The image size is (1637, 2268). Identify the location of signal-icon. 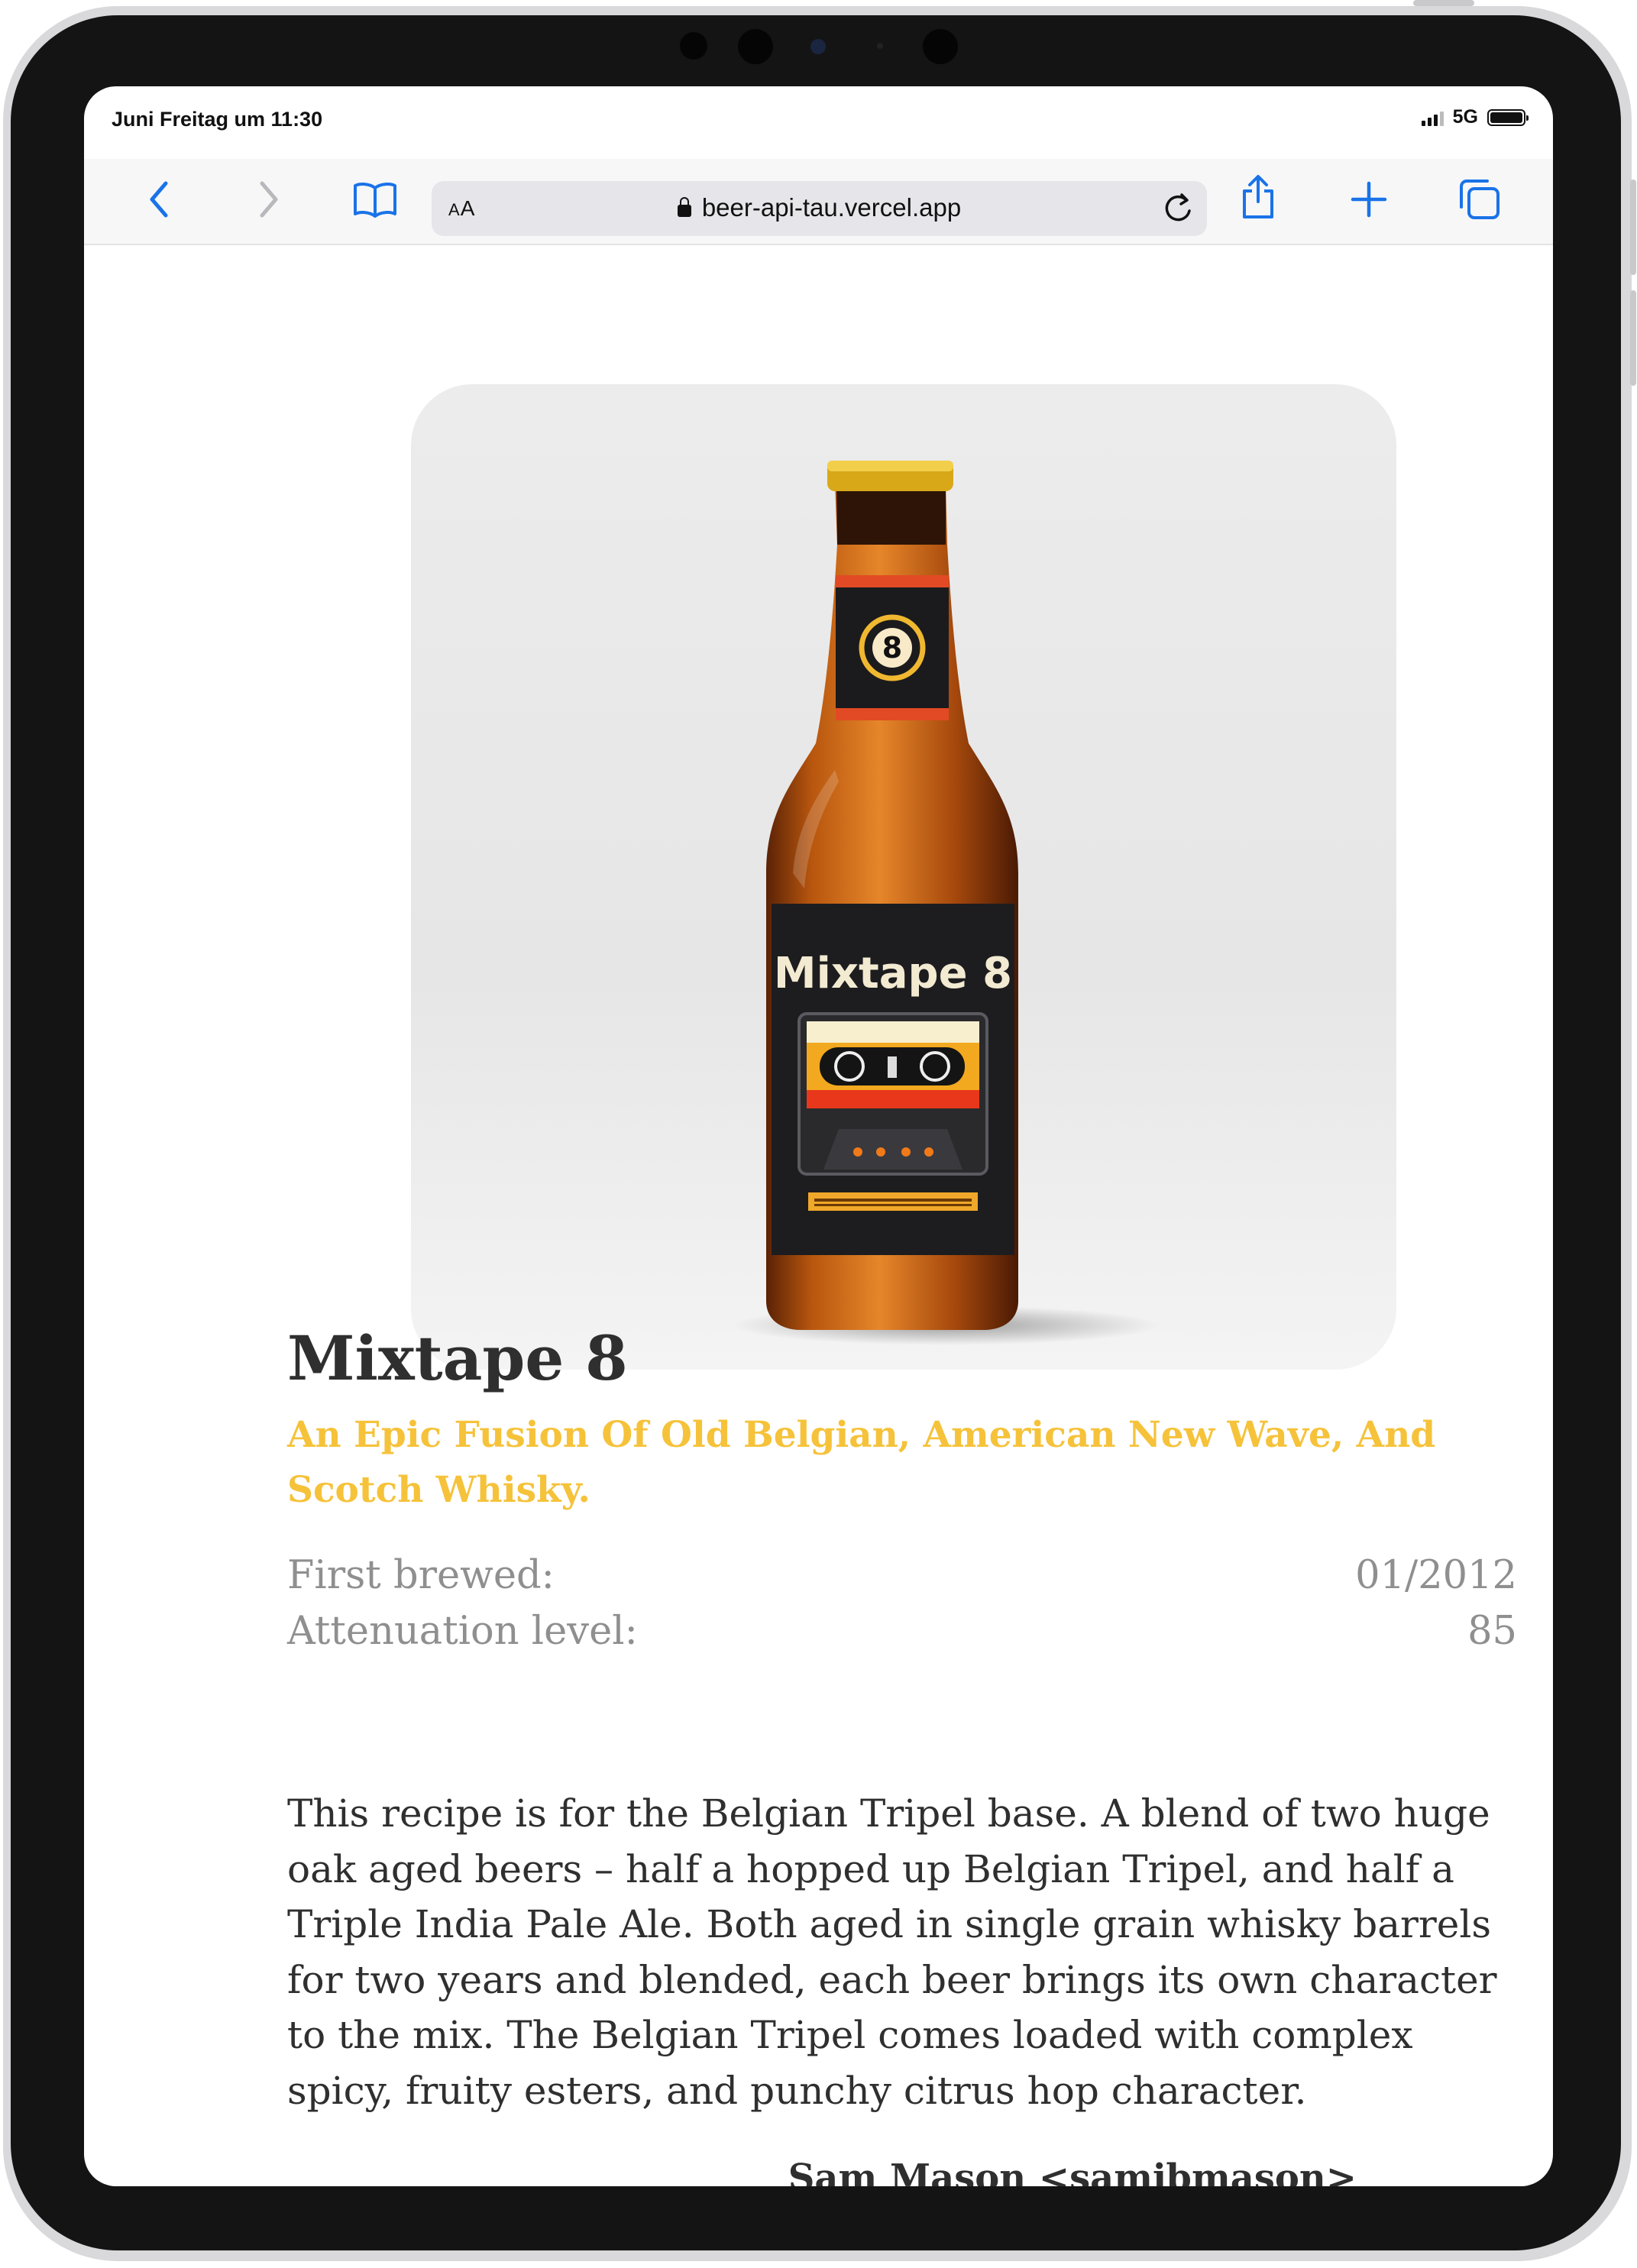
(1432, 117).